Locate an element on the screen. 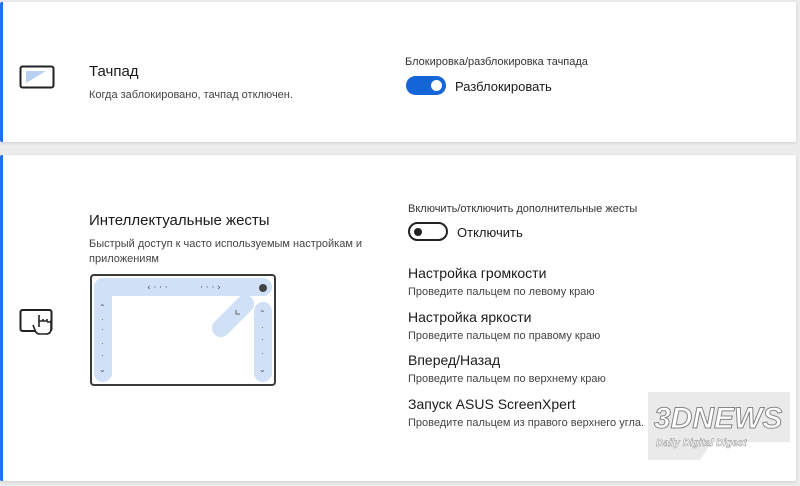 The height and width of the screenshot is (486, 800). touchpad-lock-label: Блокировка/разблокировка тачпада is located at coordinates (496, 62).